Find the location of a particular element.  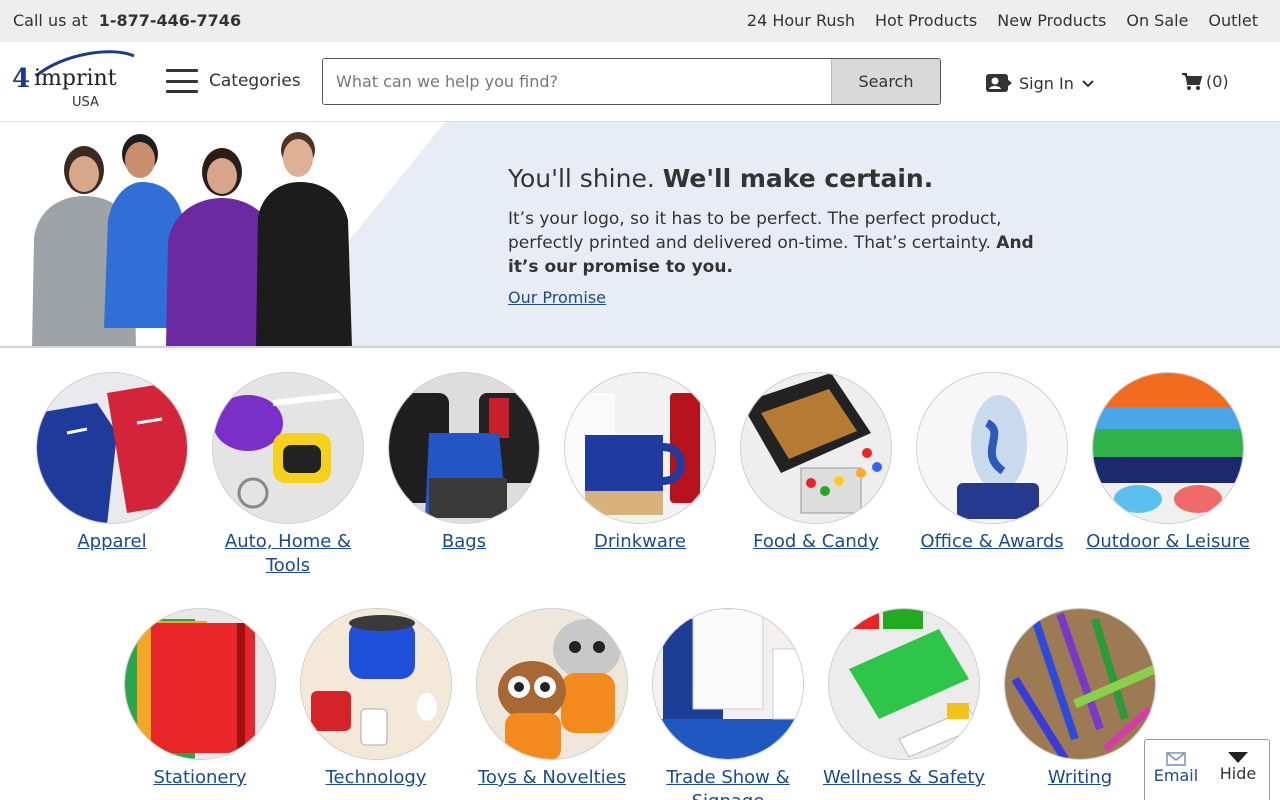

account-card-icon is located at coordinates (999, 83).